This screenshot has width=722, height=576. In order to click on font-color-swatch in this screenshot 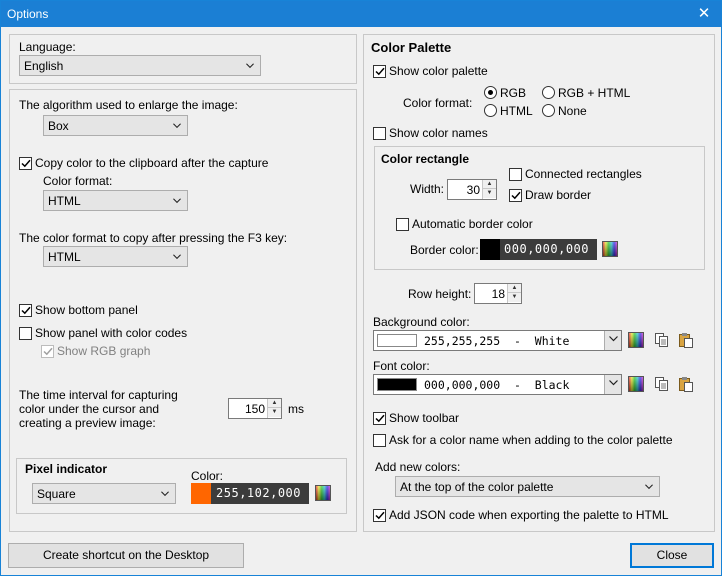, I will do `click(397, 384)`.